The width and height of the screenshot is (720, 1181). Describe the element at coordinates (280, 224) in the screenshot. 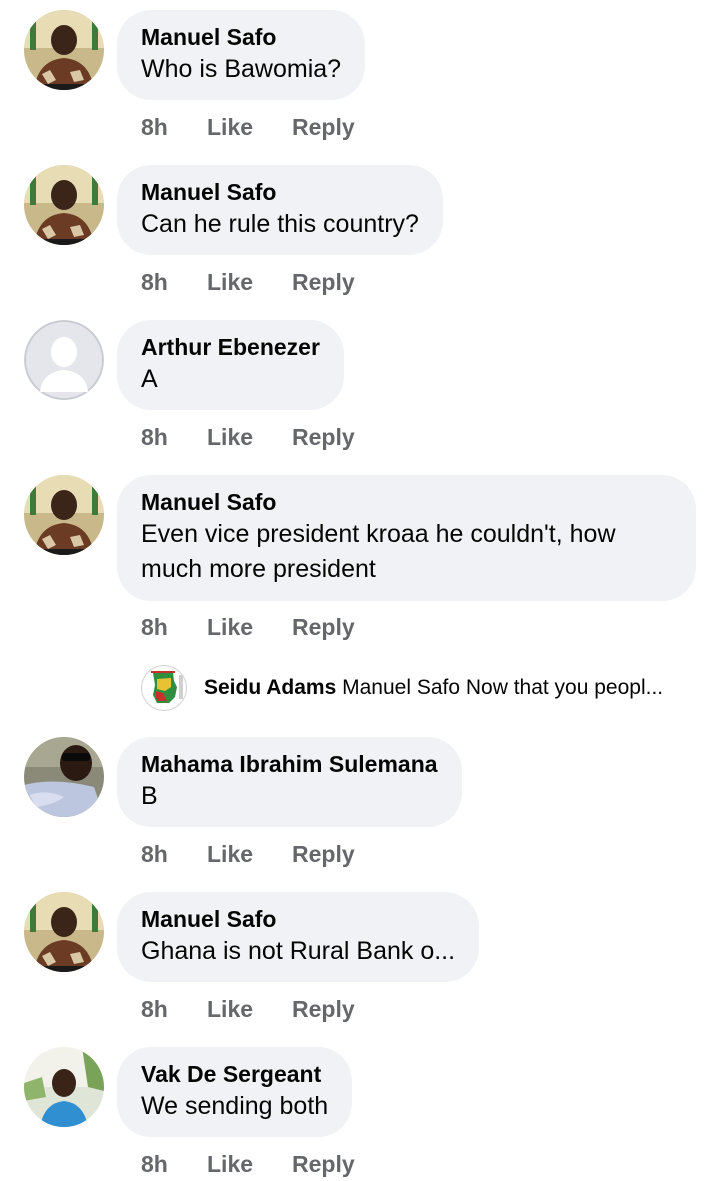

I see `comment-text: Can he rule this country?` at that location.